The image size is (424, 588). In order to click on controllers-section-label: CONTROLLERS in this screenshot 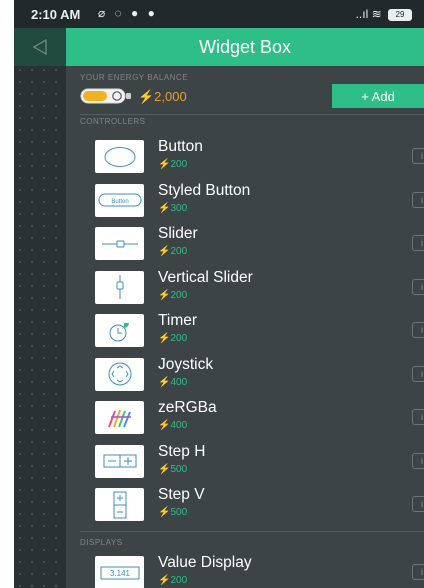, I will do `click(113, 121)`.